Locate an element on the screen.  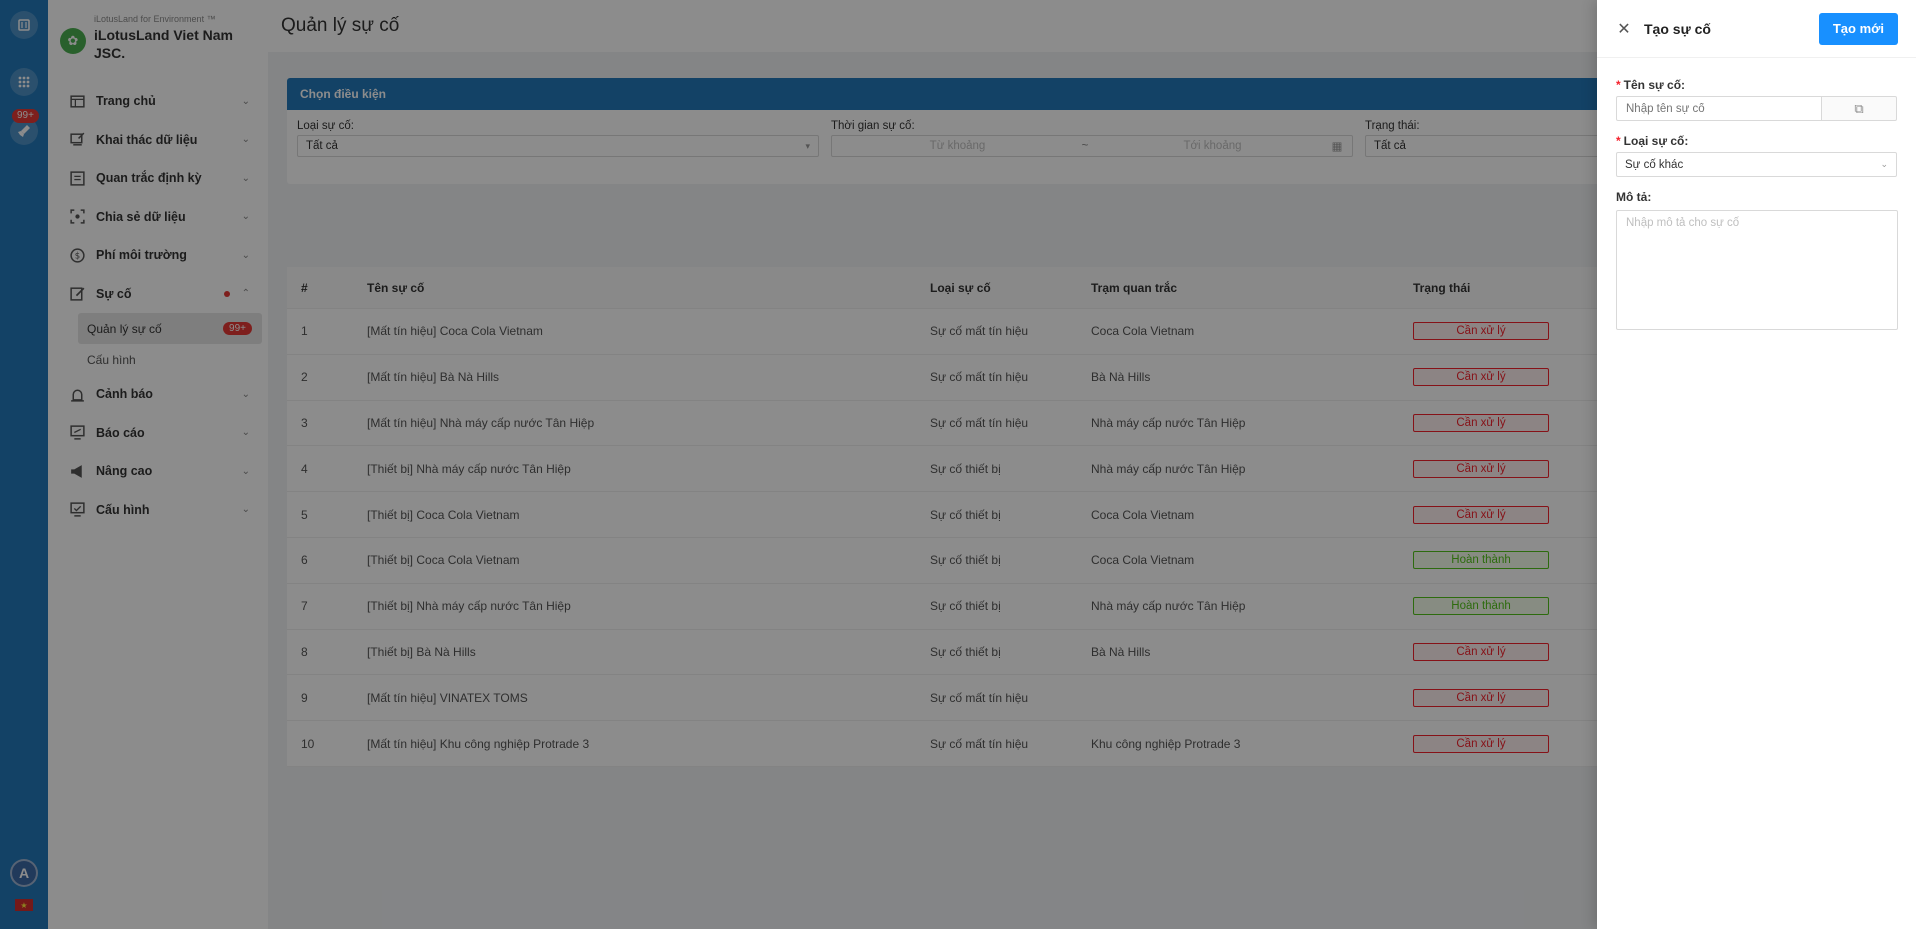
description-textarea: Nhập mô tả cho sự cố is located at coordinates (1757, 270).